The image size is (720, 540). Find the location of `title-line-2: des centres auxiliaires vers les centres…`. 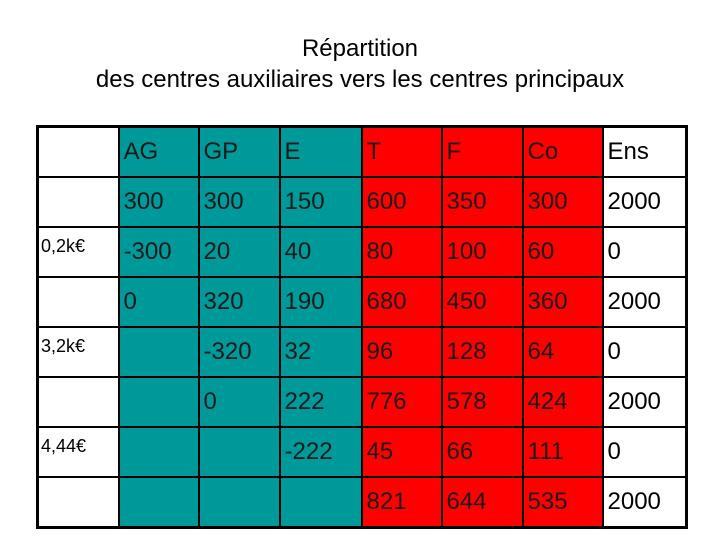

title-line-2: des centres auxiliaires vers les centres… is located at coordinates (360, 79).